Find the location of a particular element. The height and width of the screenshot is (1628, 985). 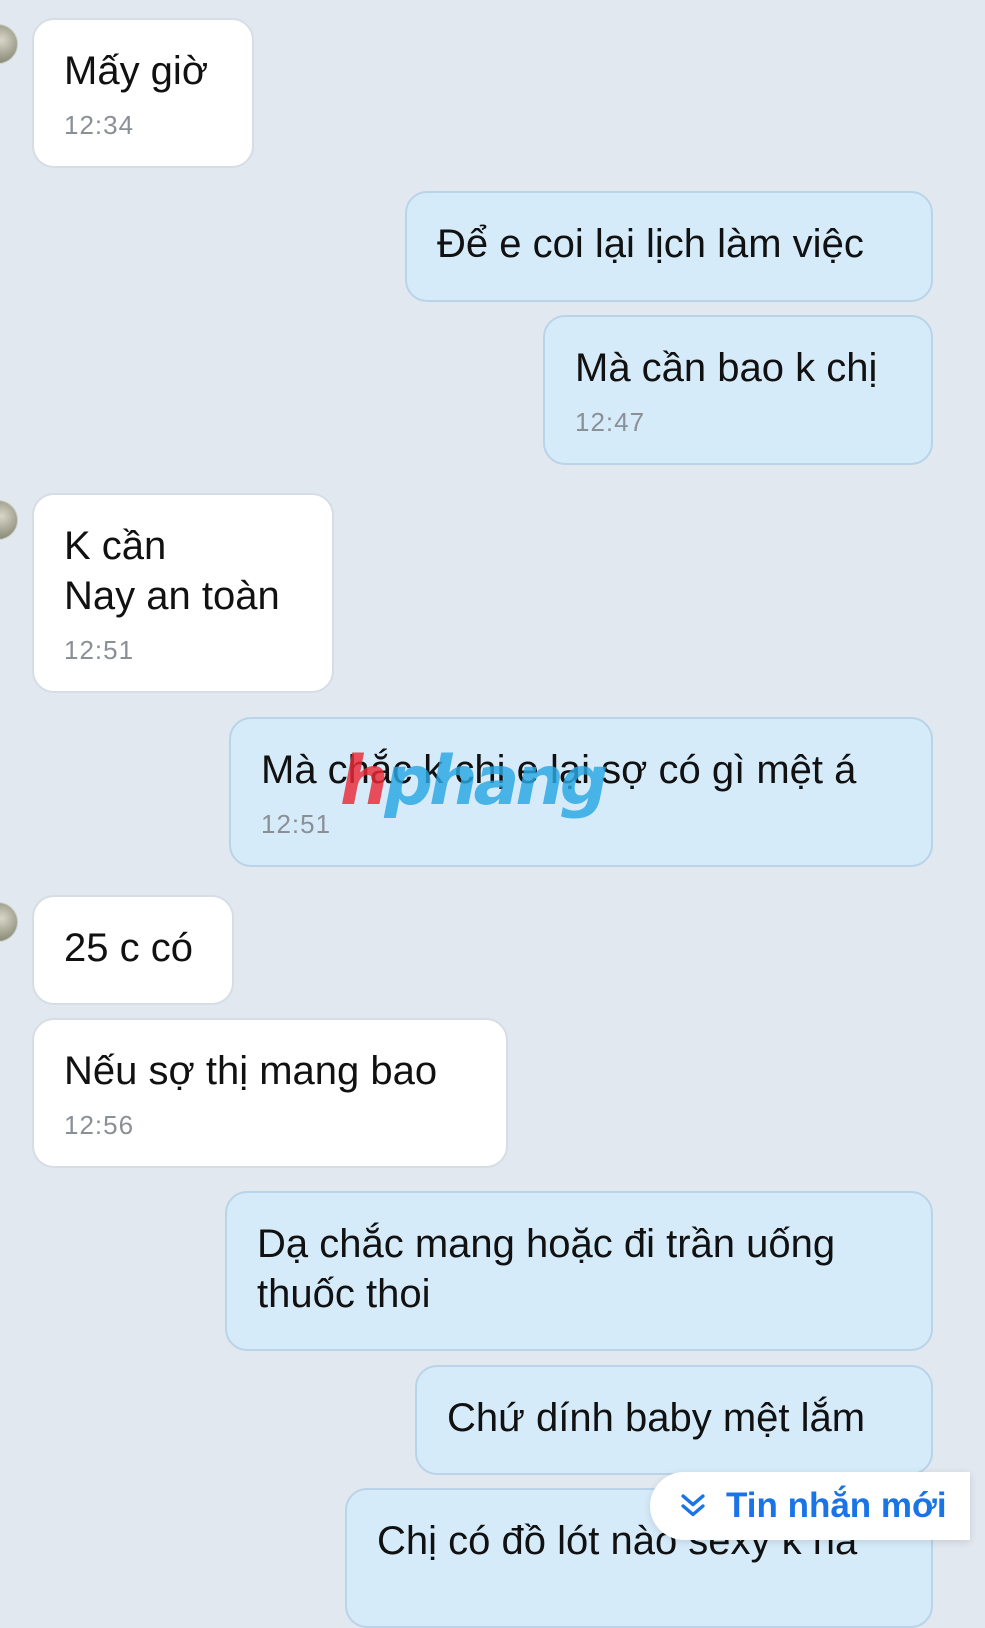

message-text: K cần Nay an toàn is located at coordinates (172, 571).